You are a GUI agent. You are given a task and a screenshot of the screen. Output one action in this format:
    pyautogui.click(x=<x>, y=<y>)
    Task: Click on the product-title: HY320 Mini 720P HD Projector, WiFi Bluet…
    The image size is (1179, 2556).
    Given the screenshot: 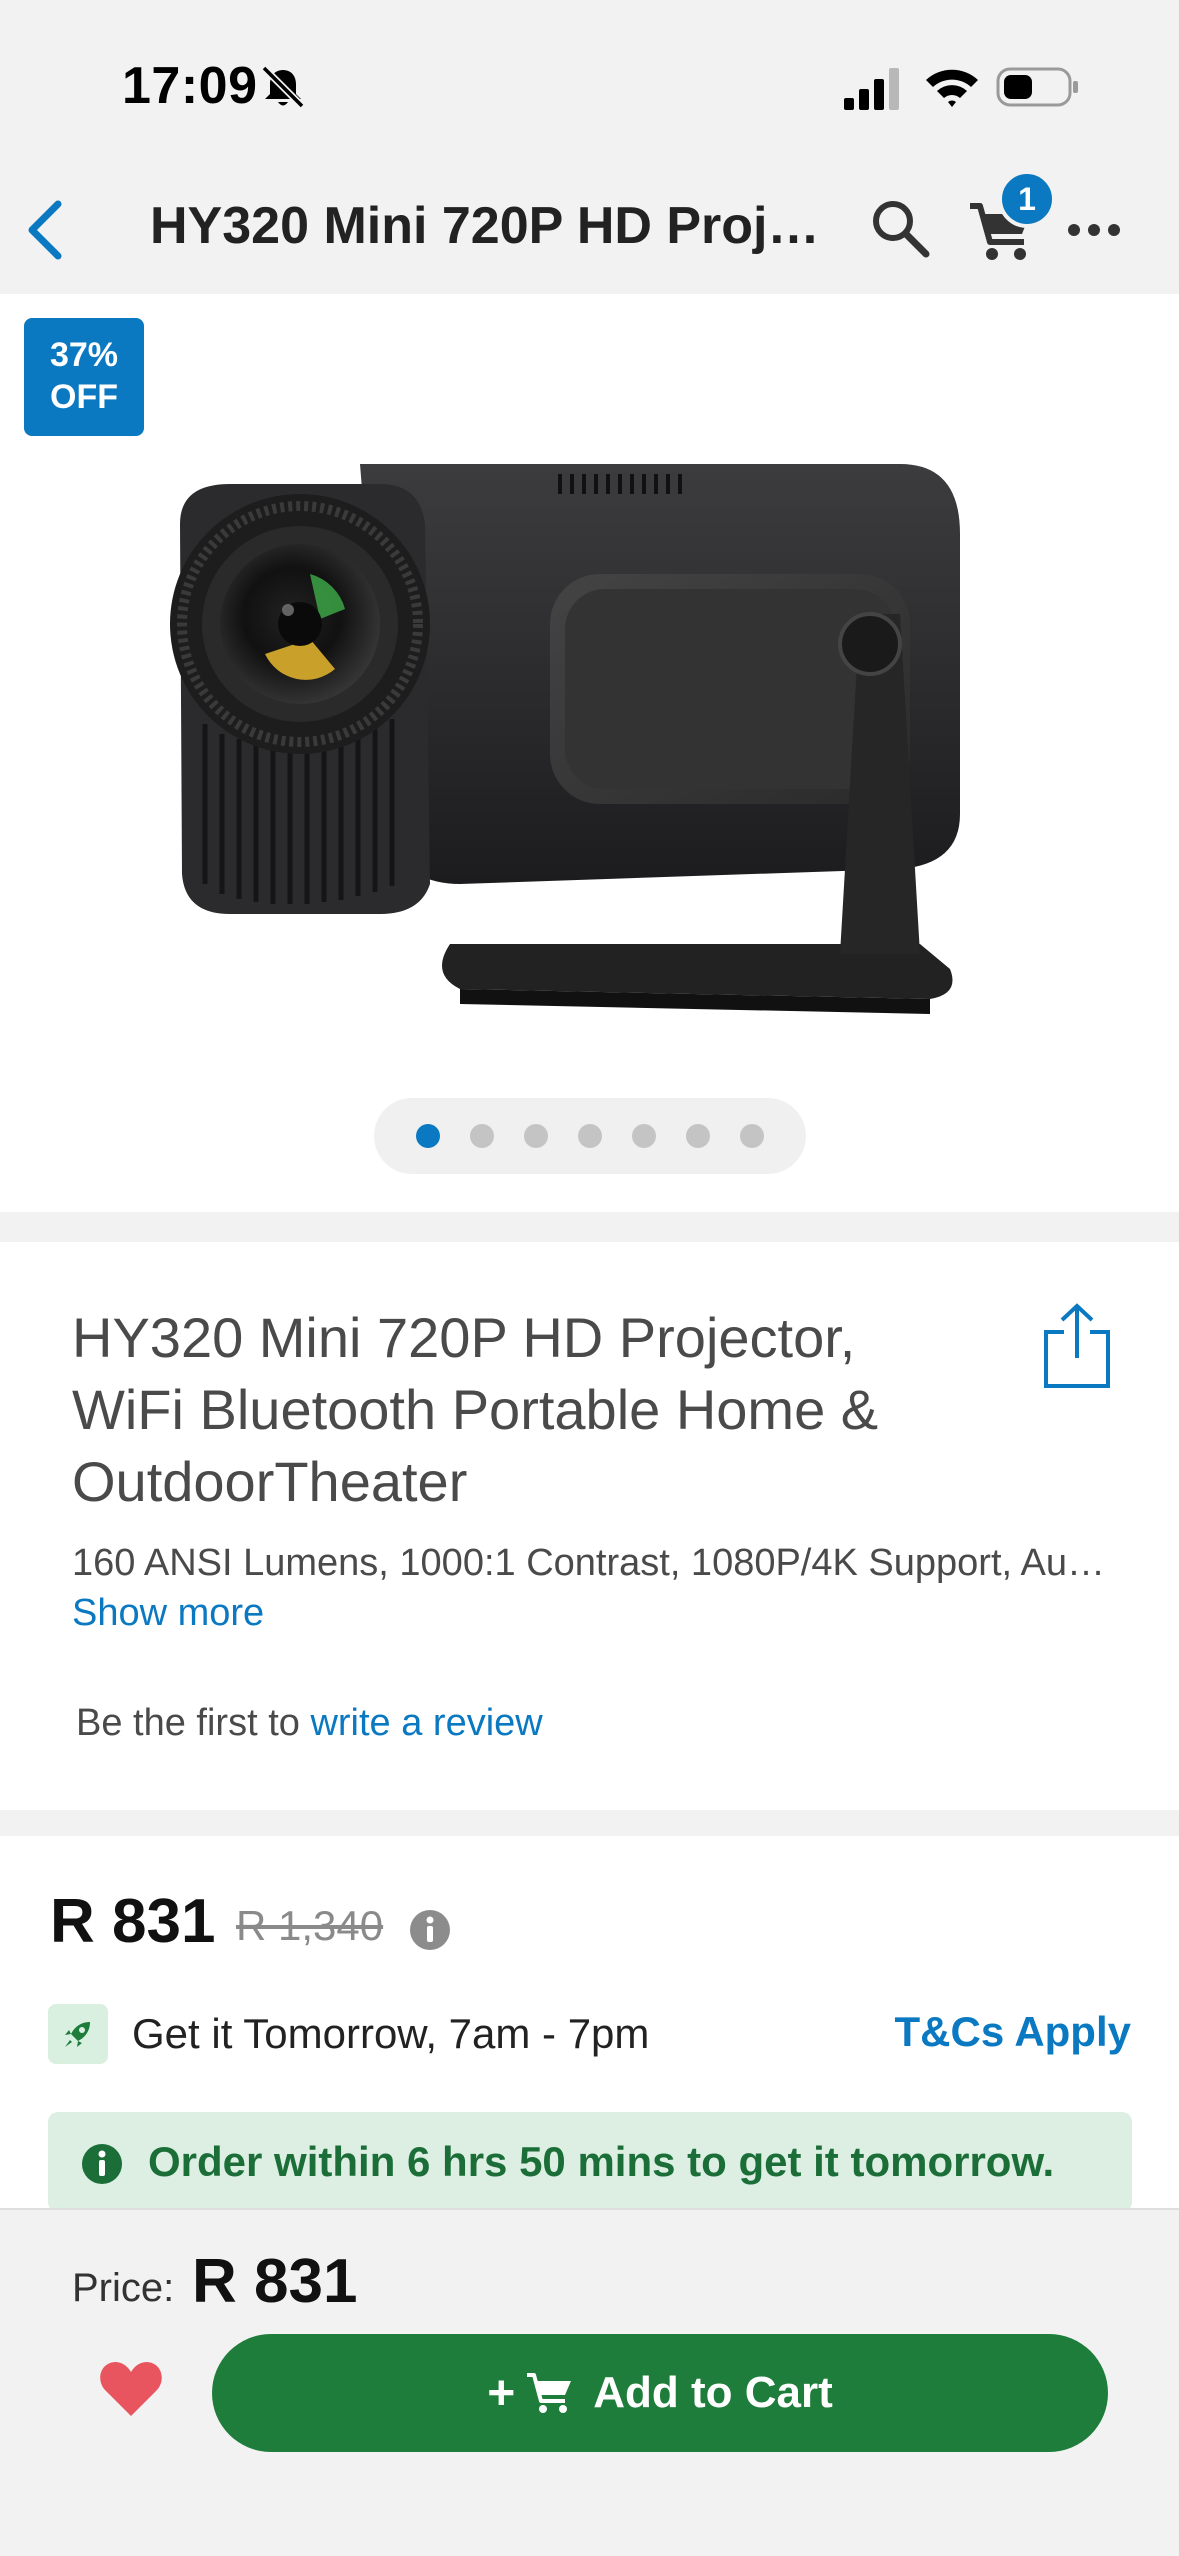 What is the action you would take?
    pyautogui.click(x=475, y=1409)
    